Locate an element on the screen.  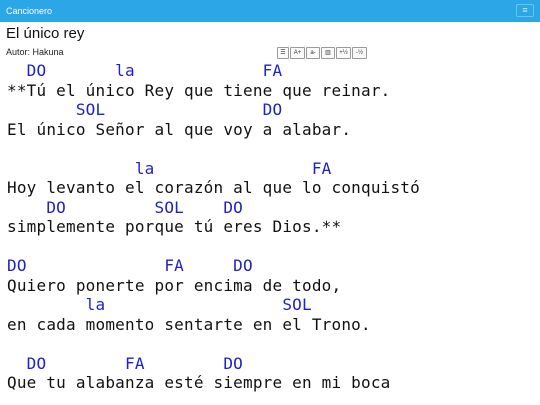
chord-line: SOL DO is located at coordinates (145, 109).